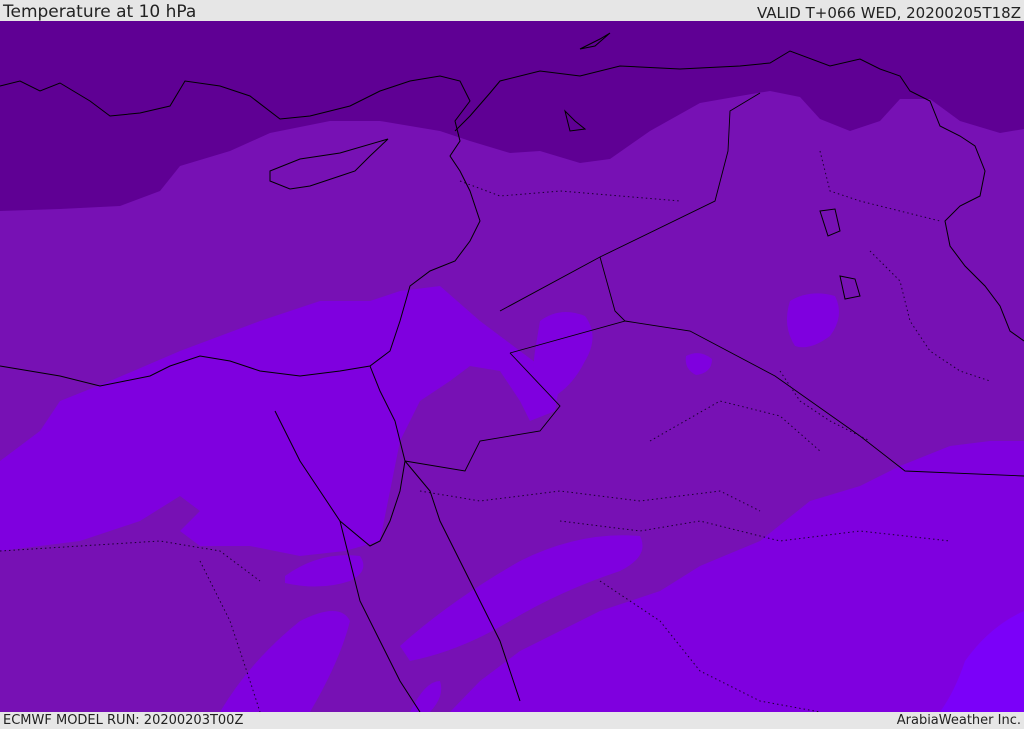 The width and height of the screenshot is (1024, 729). Describe the element at coordinates (888, 13) in the screenshot. I see `valid-time: VALID T+066 WED, 20200205T18Z` at that location.